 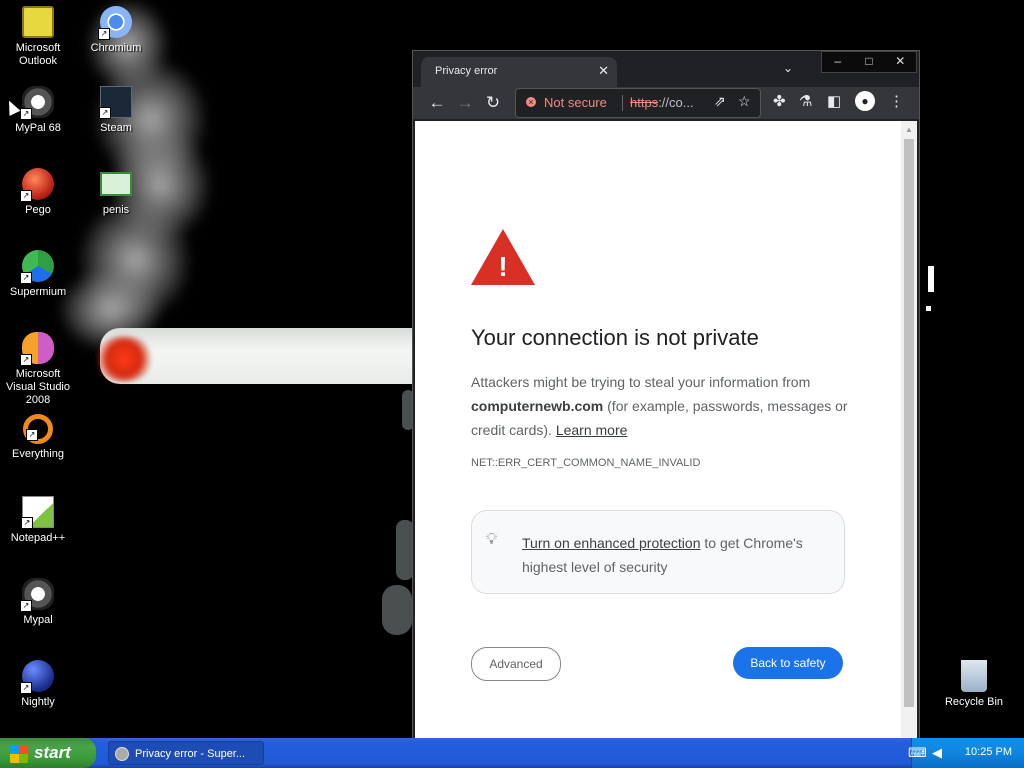 I want to click on share-icon: ⇗, so click(x=720, y=101).